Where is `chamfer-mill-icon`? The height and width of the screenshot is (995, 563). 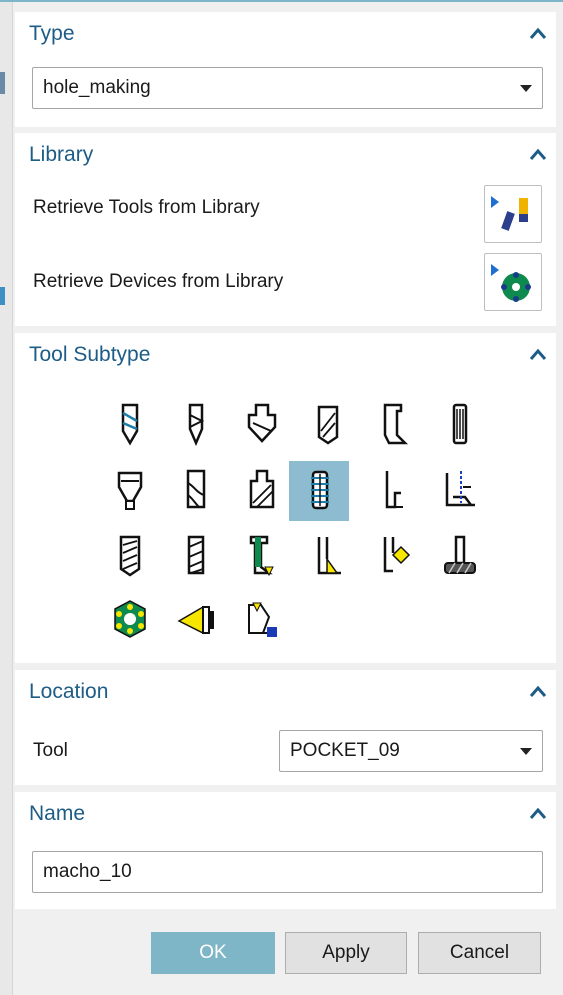
chamfer-mill-icon is located at coordinates (262, 490).